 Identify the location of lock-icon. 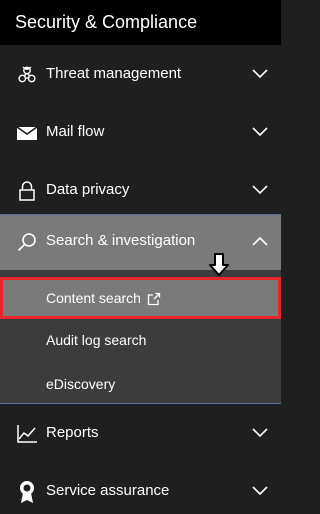
(27, 191).